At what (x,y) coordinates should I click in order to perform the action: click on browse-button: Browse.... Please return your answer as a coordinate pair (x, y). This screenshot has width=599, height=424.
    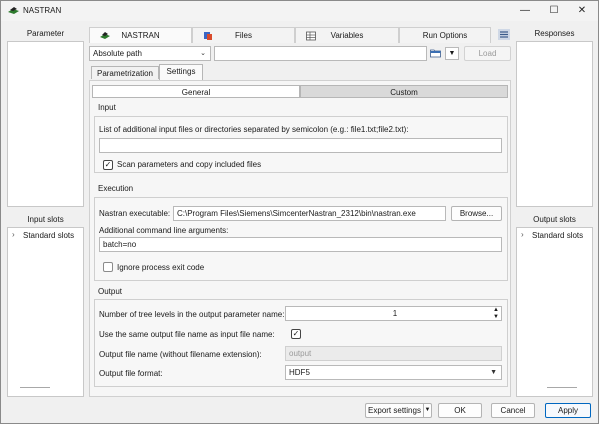
    Looking at the image, I should click on (476, 213).